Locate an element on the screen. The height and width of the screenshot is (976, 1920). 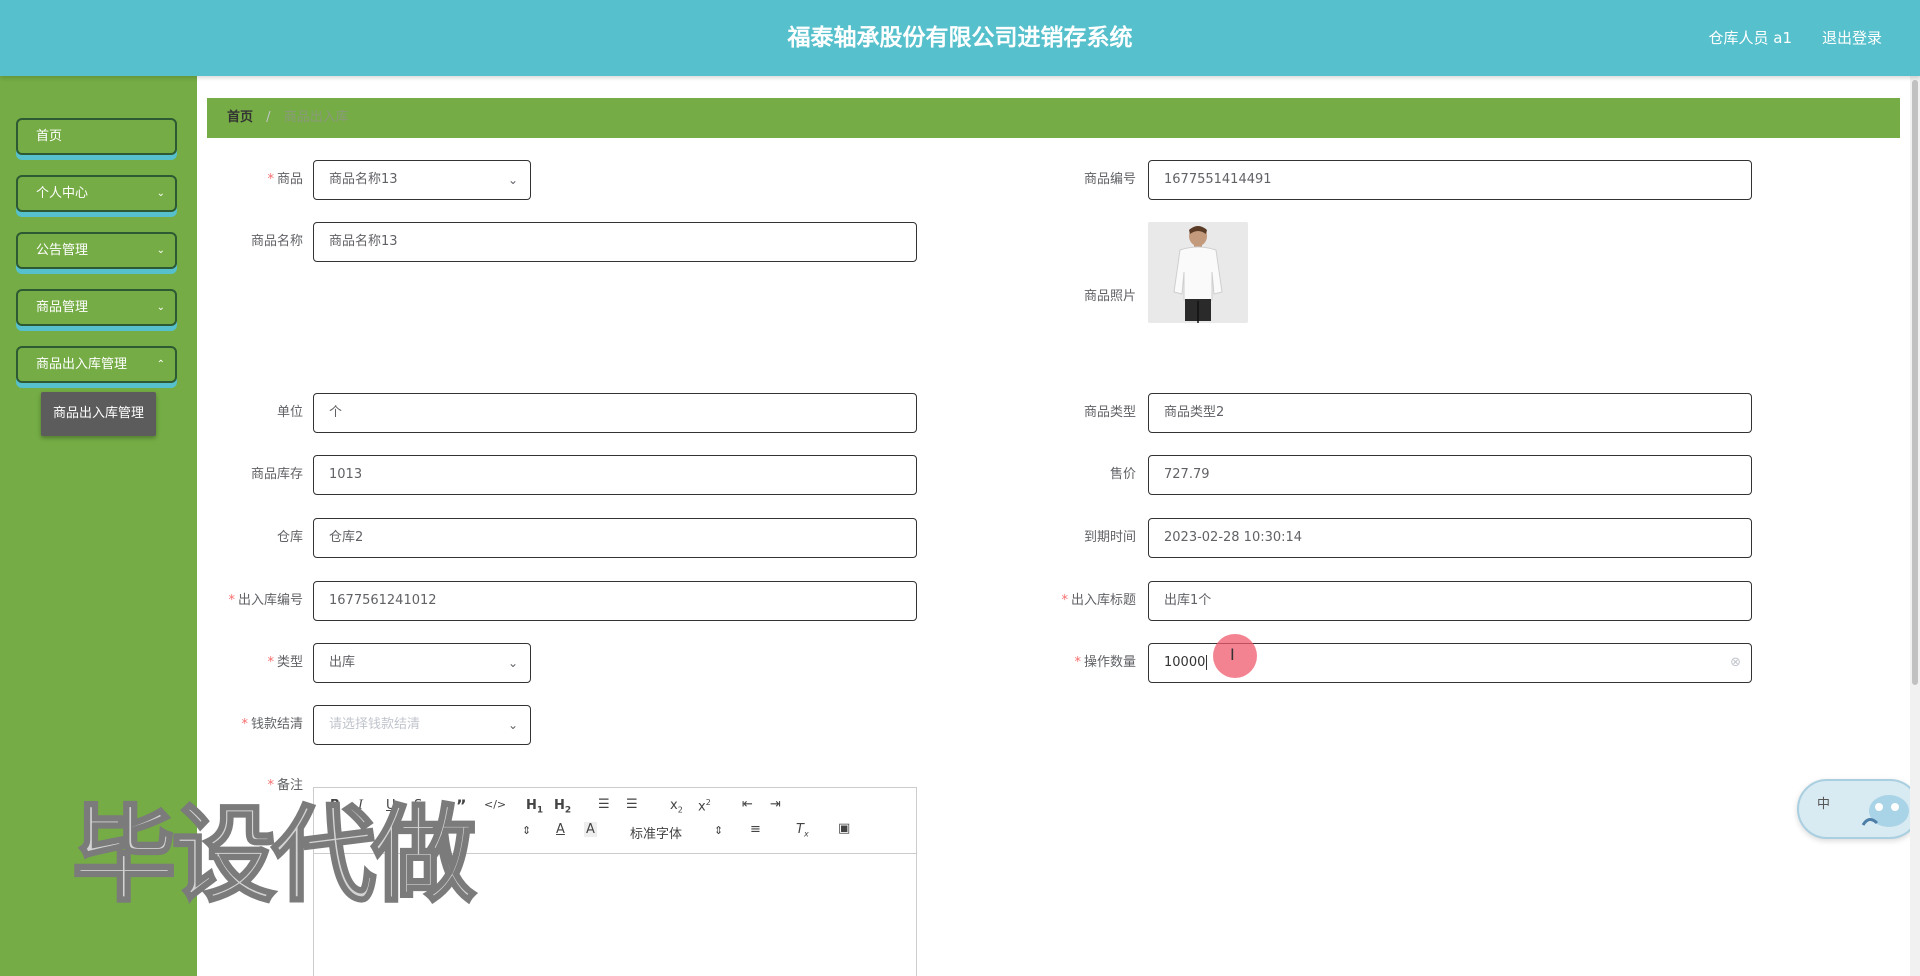
sidebar-item-label: 商品管理 is located at coordinates (62, 307).